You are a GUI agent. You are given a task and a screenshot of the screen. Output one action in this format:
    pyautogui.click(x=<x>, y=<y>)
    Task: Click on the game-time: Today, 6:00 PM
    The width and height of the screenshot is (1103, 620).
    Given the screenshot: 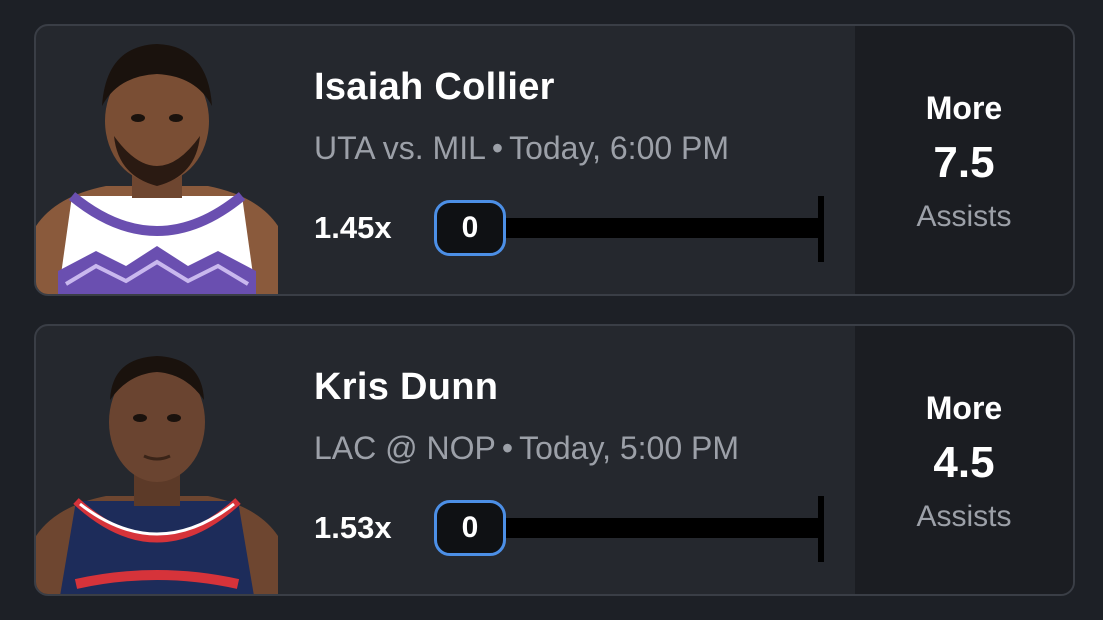 What is the action you would take?
    pyautogui.click(x=619, y=148)
    